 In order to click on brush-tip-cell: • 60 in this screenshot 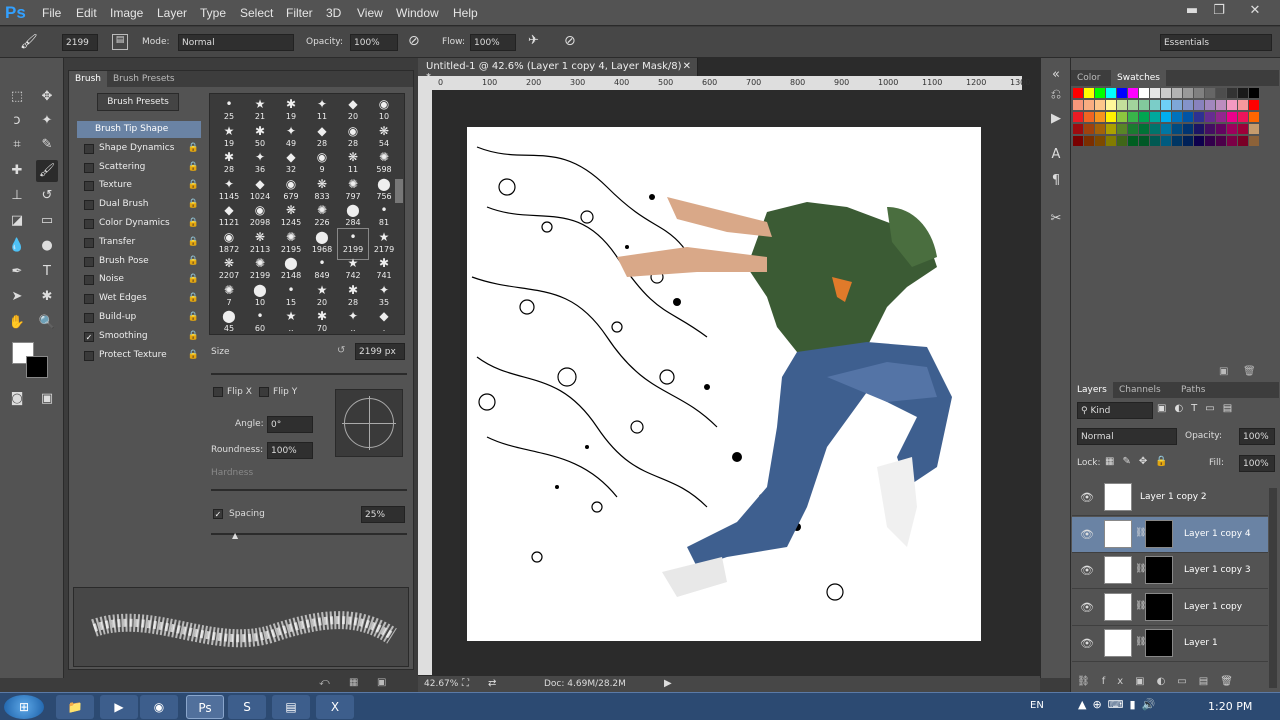, I will do `click(260, 323)`.